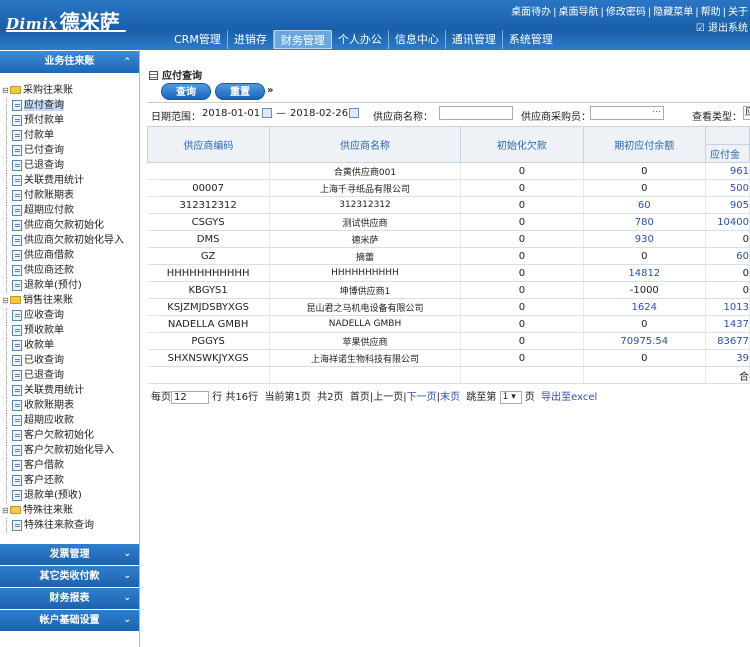 The image size is (750, 647). What do you see at coordinates (448, 222) in the screenshot?
I see `table-row: CSGYS 测试供应商 0 780 10400` at bounding box center [448, 222].